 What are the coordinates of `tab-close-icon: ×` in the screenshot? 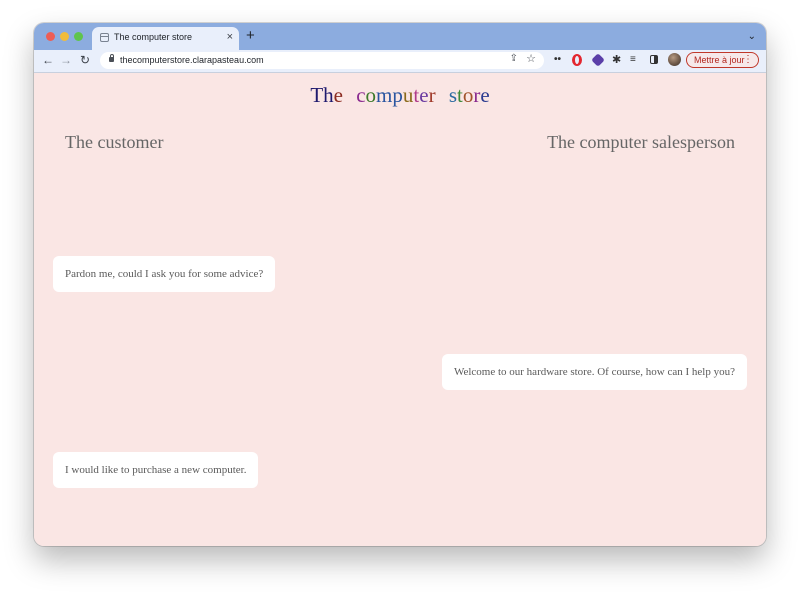 It's located at (230, 37).